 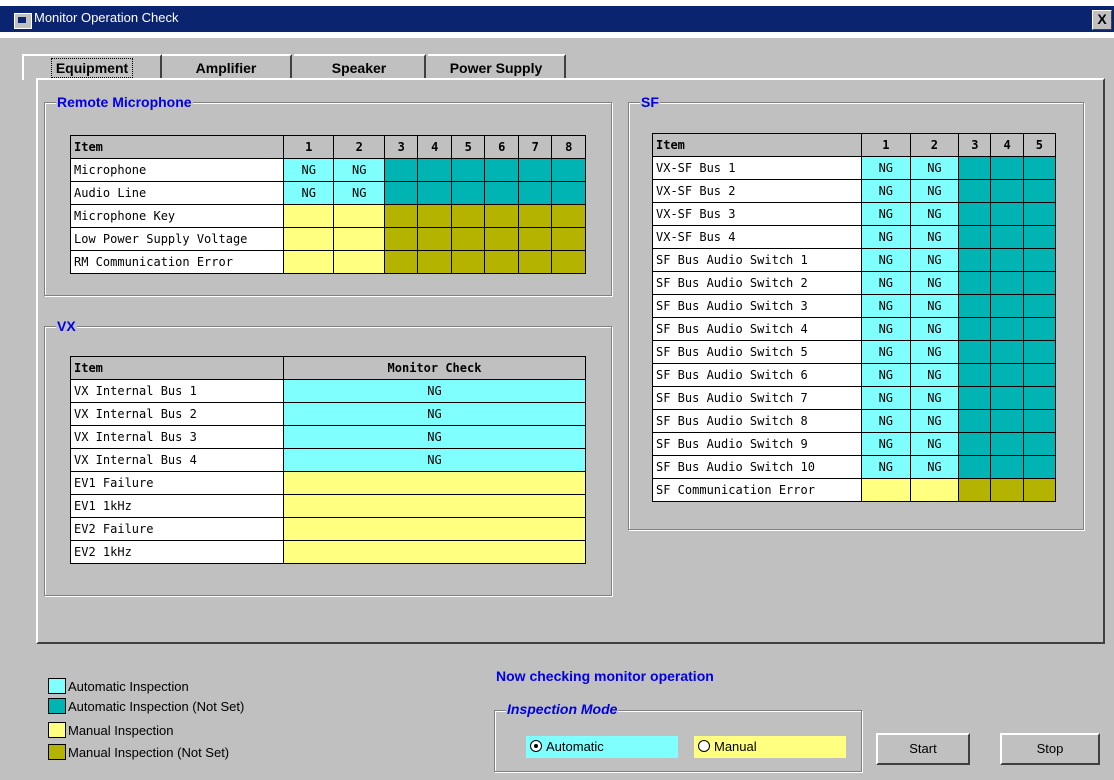 I want to click on automatic-radio: Automatic, so click(x=602, y=747).